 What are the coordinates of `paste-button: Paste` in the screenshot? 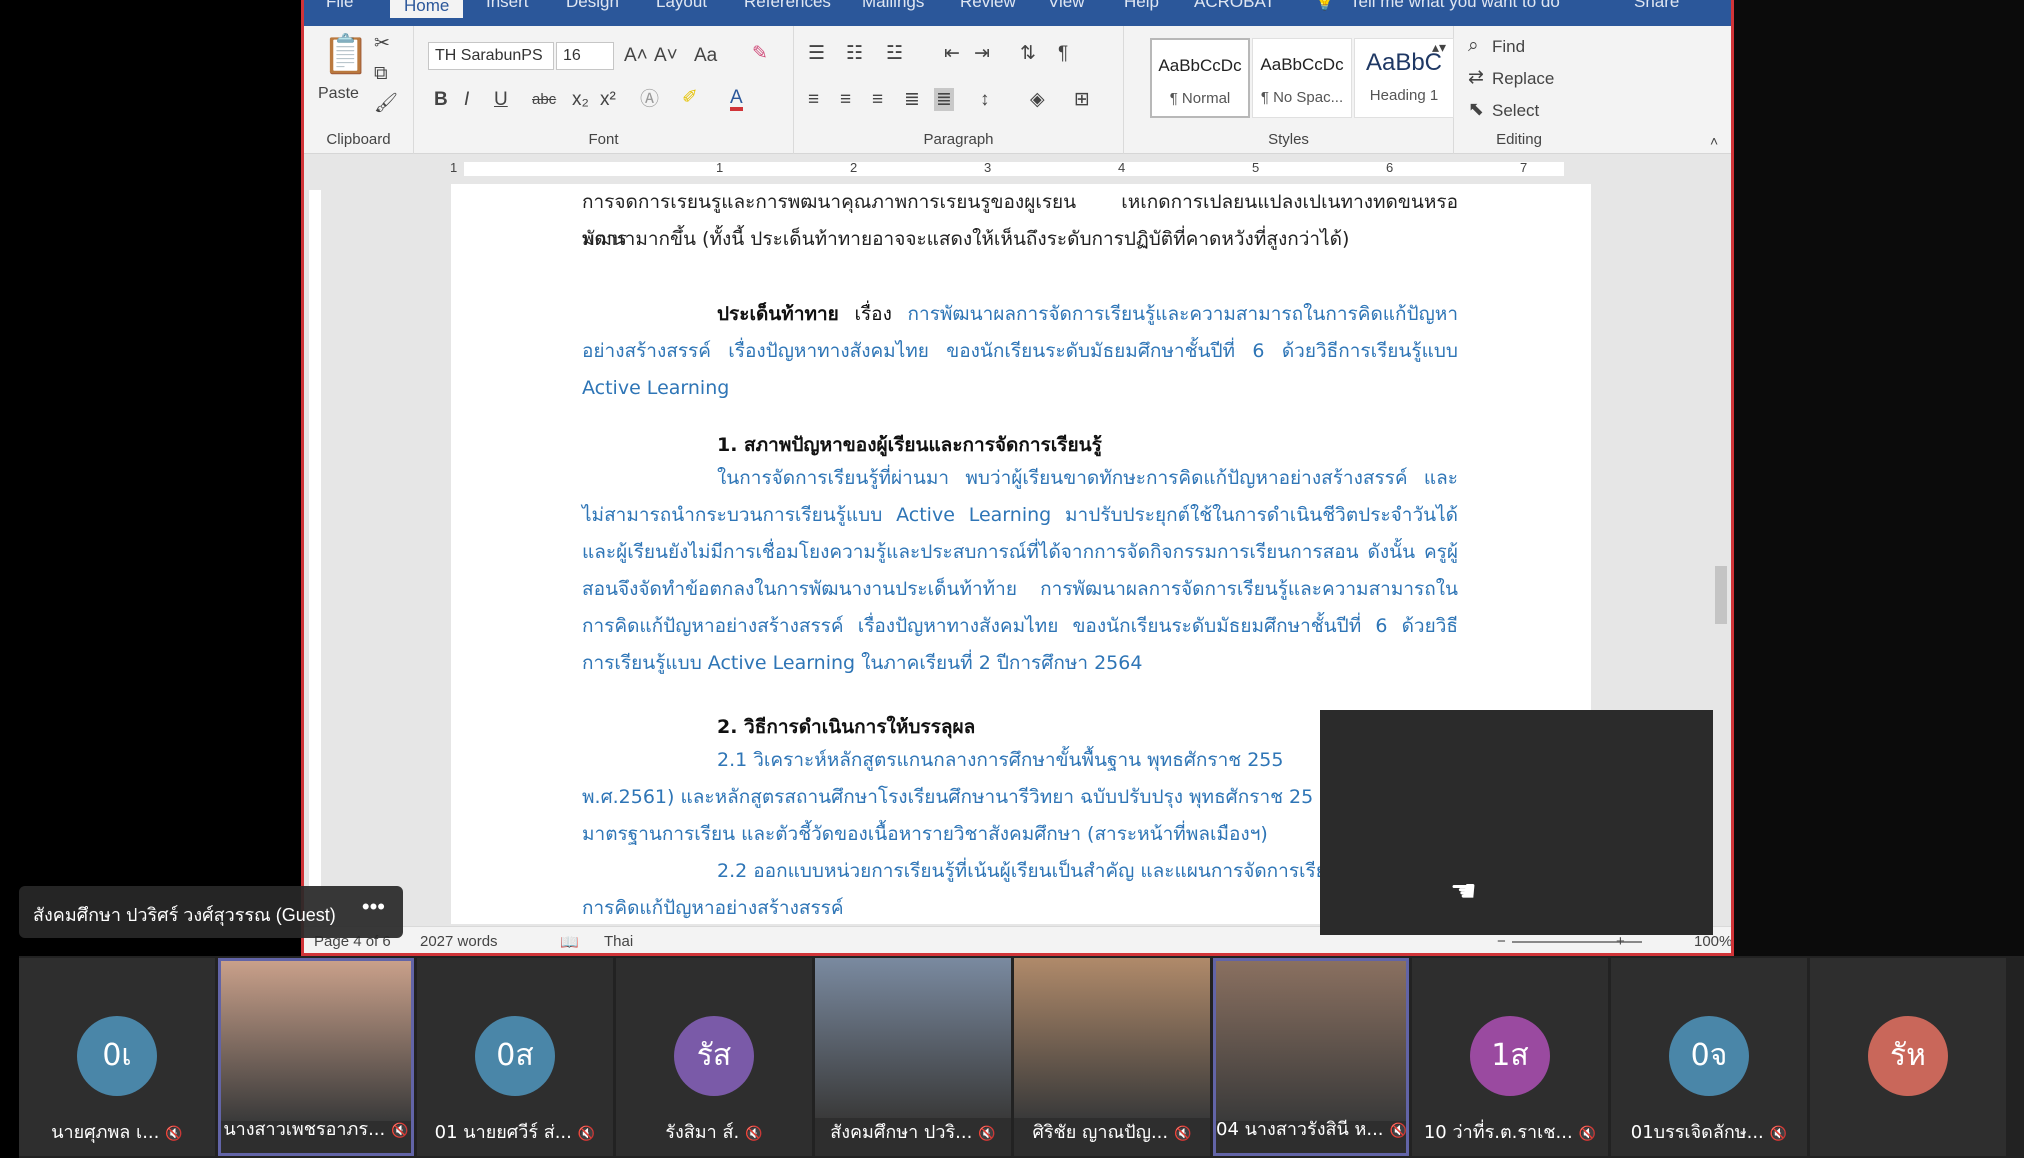 It's located at (338, 94).